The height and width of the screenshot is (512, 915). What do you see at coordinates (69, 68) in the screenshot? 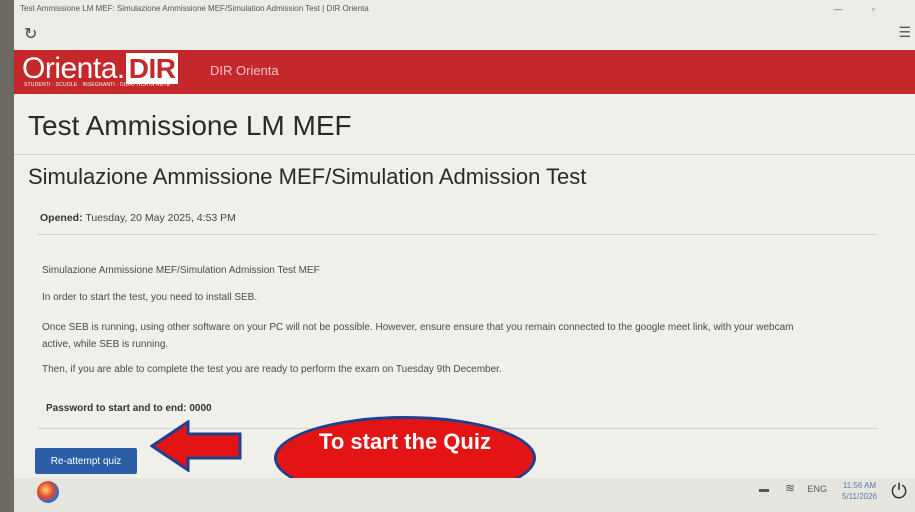
I see `logo-text: Orienta` at bounding box center [69, 68].